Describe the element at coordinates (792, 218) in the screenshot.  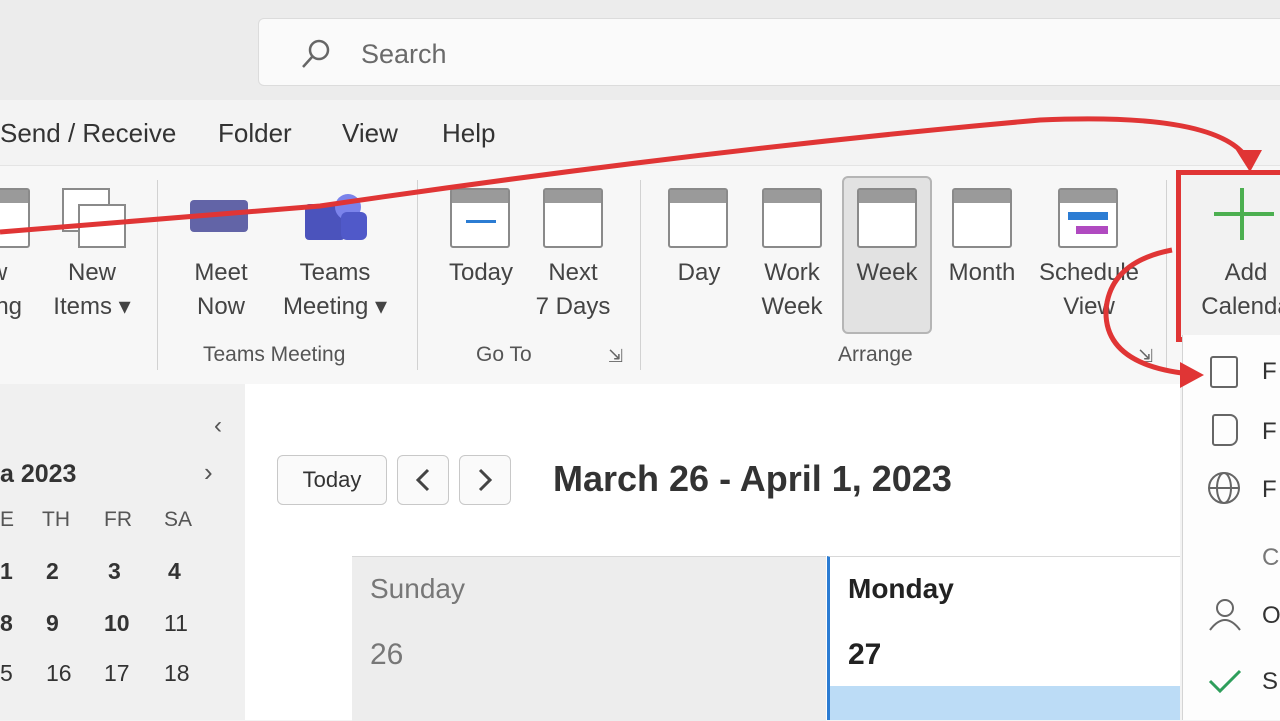
I see `work-week-view-icon` at that location.